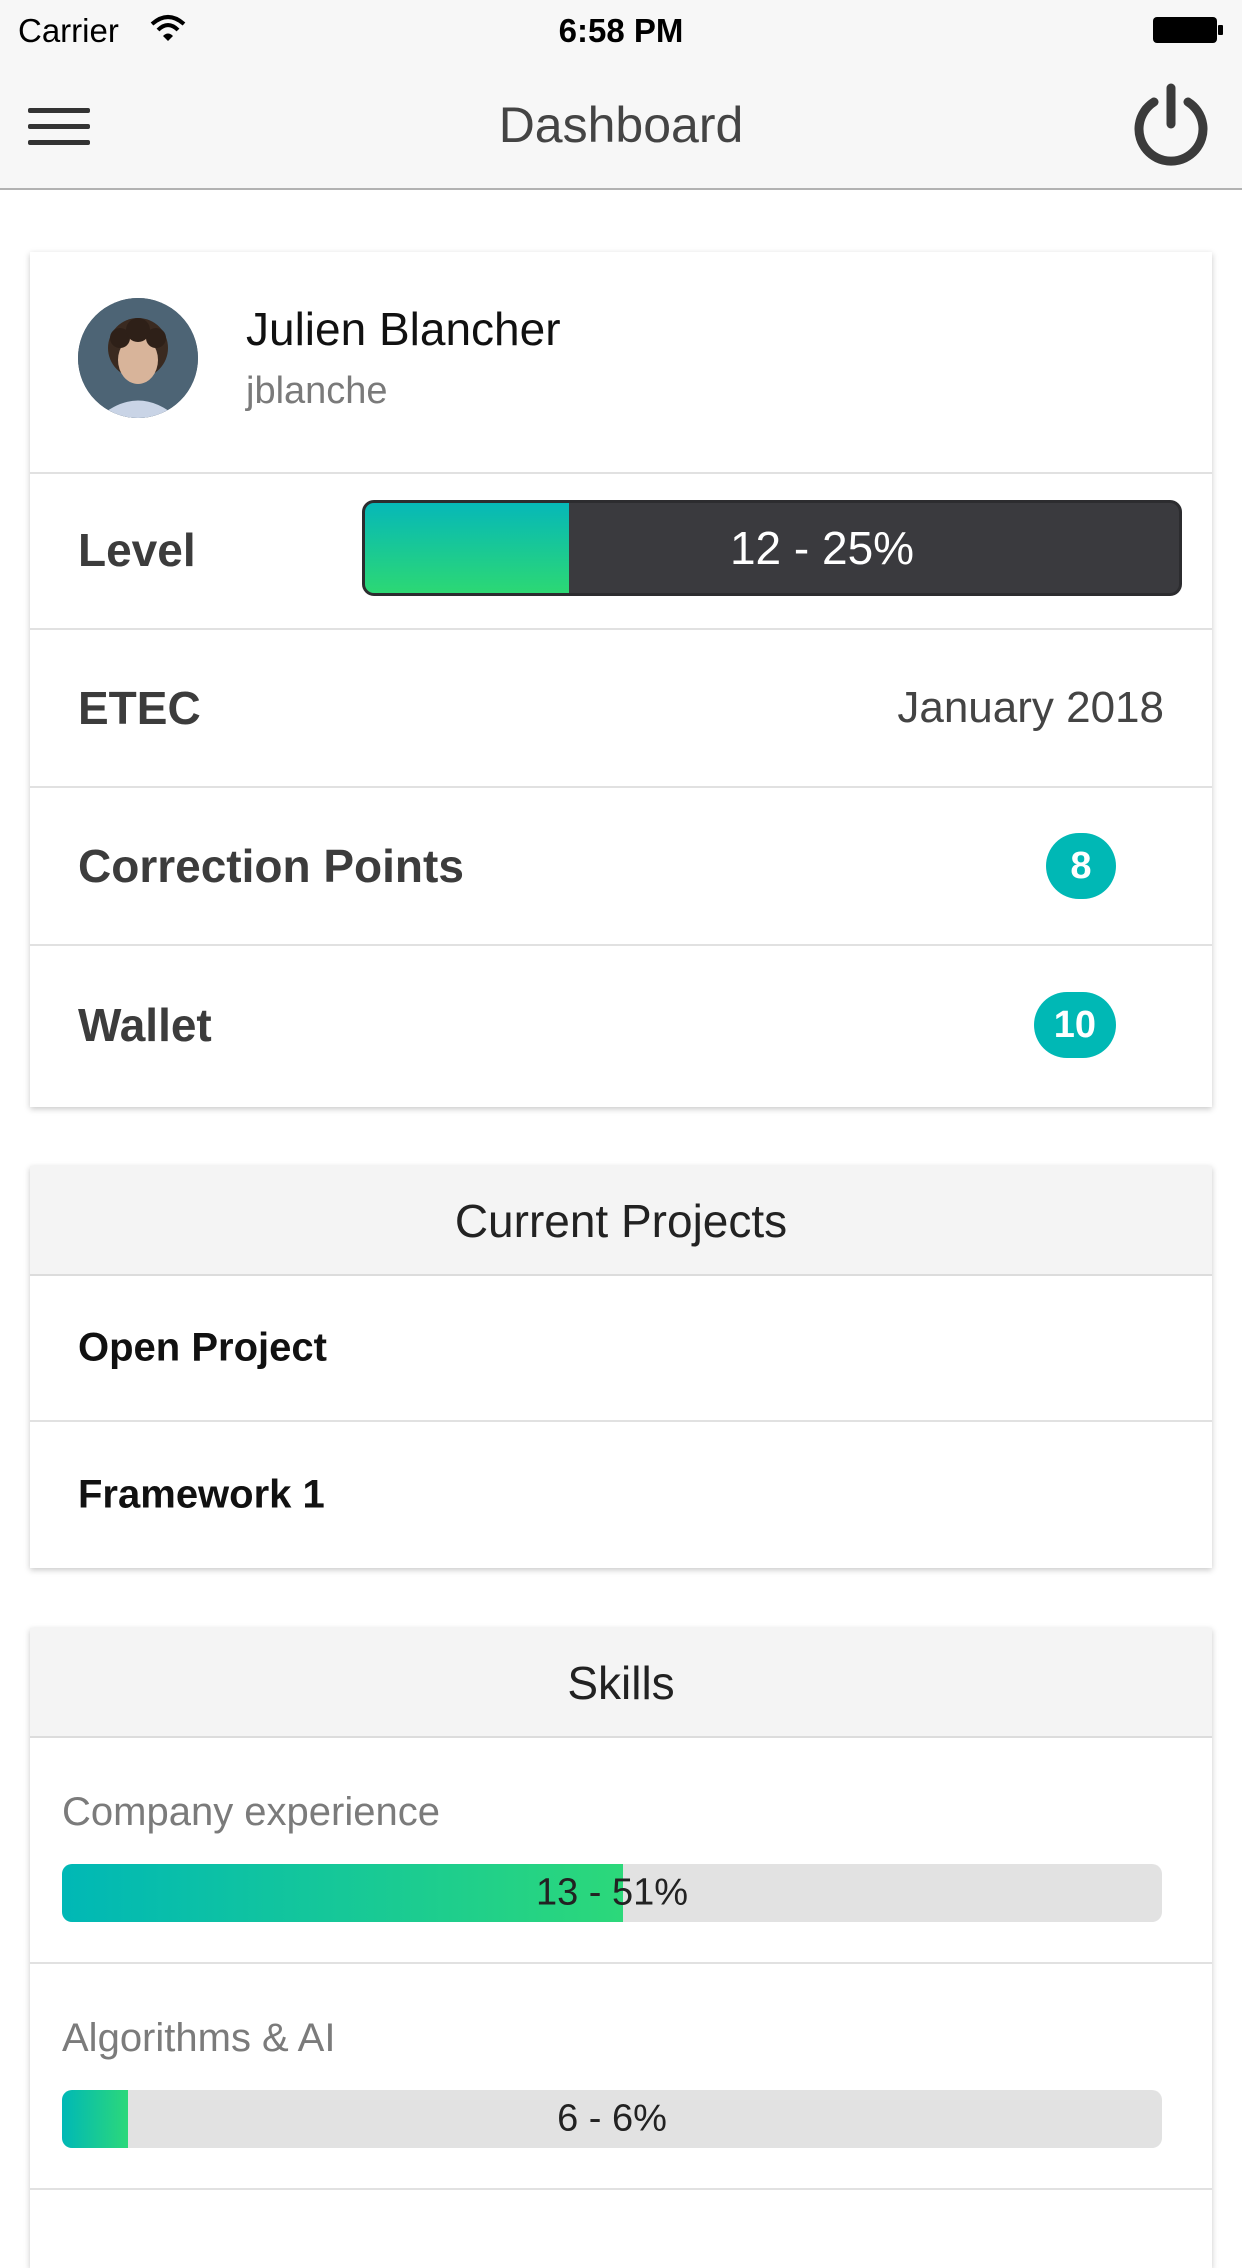 This screenshot has height=2268, width=1242. What do you see at coordinates (1171, 125) in the screenshot?
I see `power-icon` at bounding box center [1171, 125].